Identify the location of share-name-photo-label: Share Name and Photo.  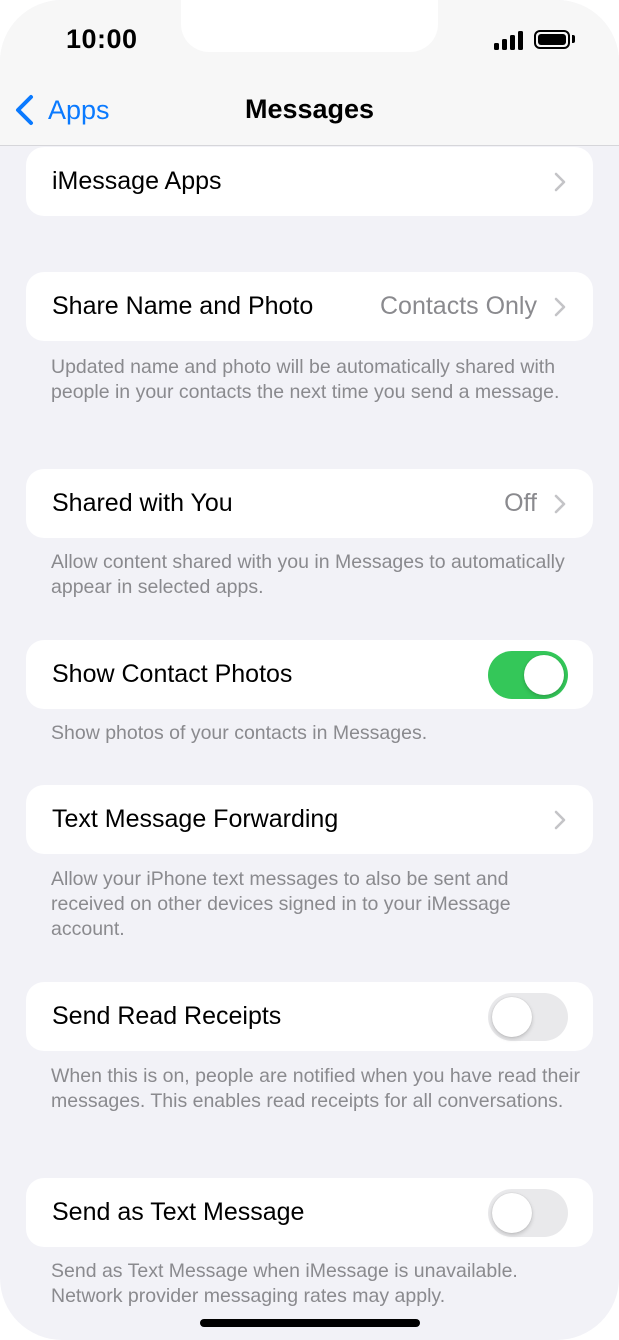
(183, 306).